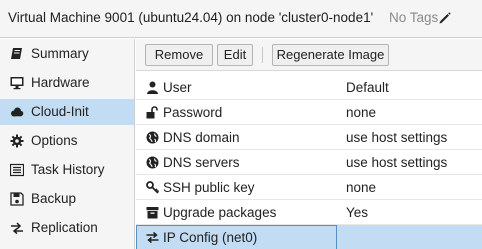  I want to click on regenerate-image-button: Regenerate Image, so click(330, 55).